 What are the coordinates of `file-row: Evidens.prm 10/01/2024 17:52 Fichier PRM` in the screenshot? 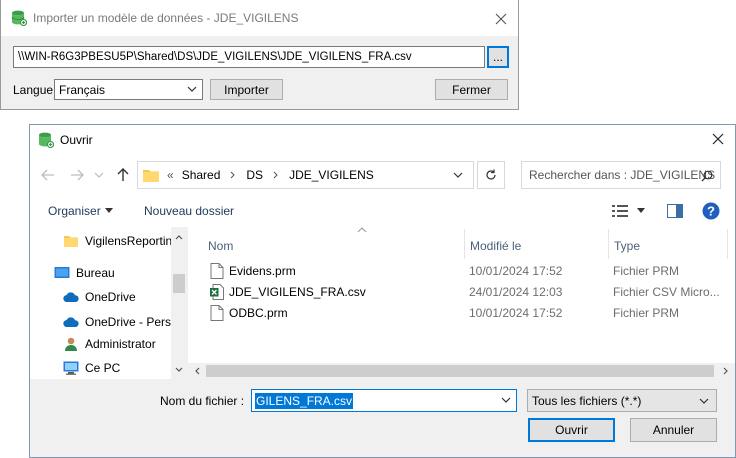 It's located at (461, 271).